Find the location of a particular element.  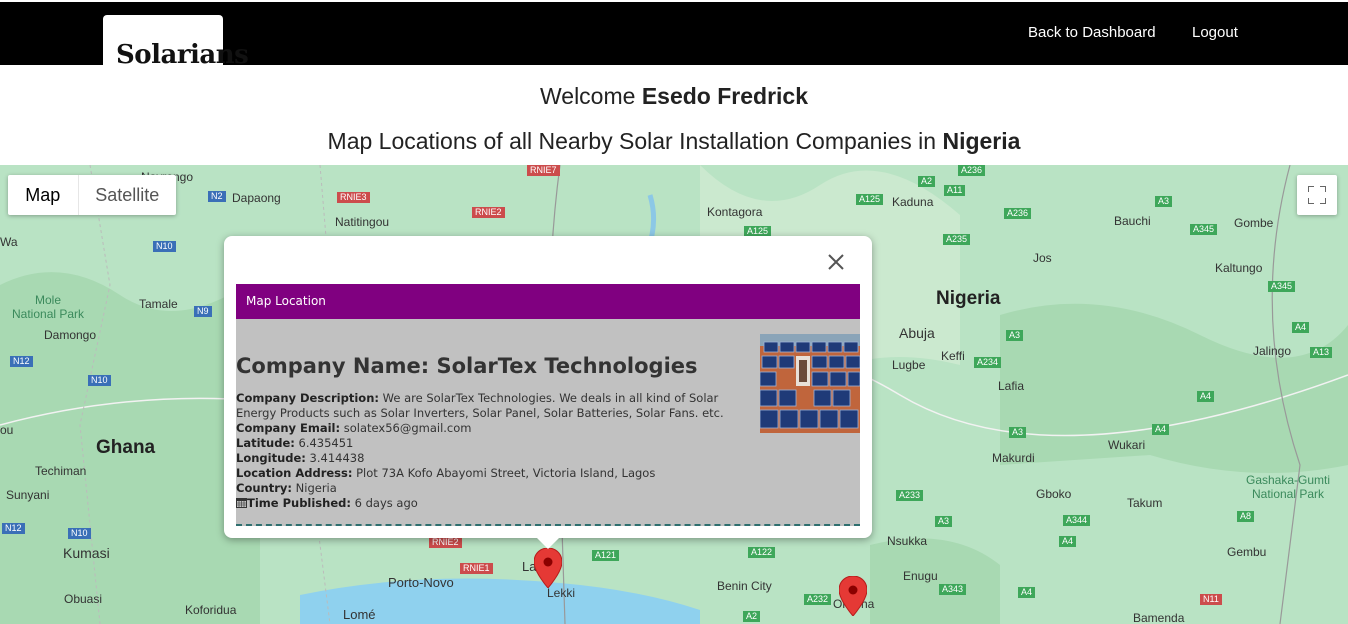

fullscreen-button is located at coordinates (1317, 195).